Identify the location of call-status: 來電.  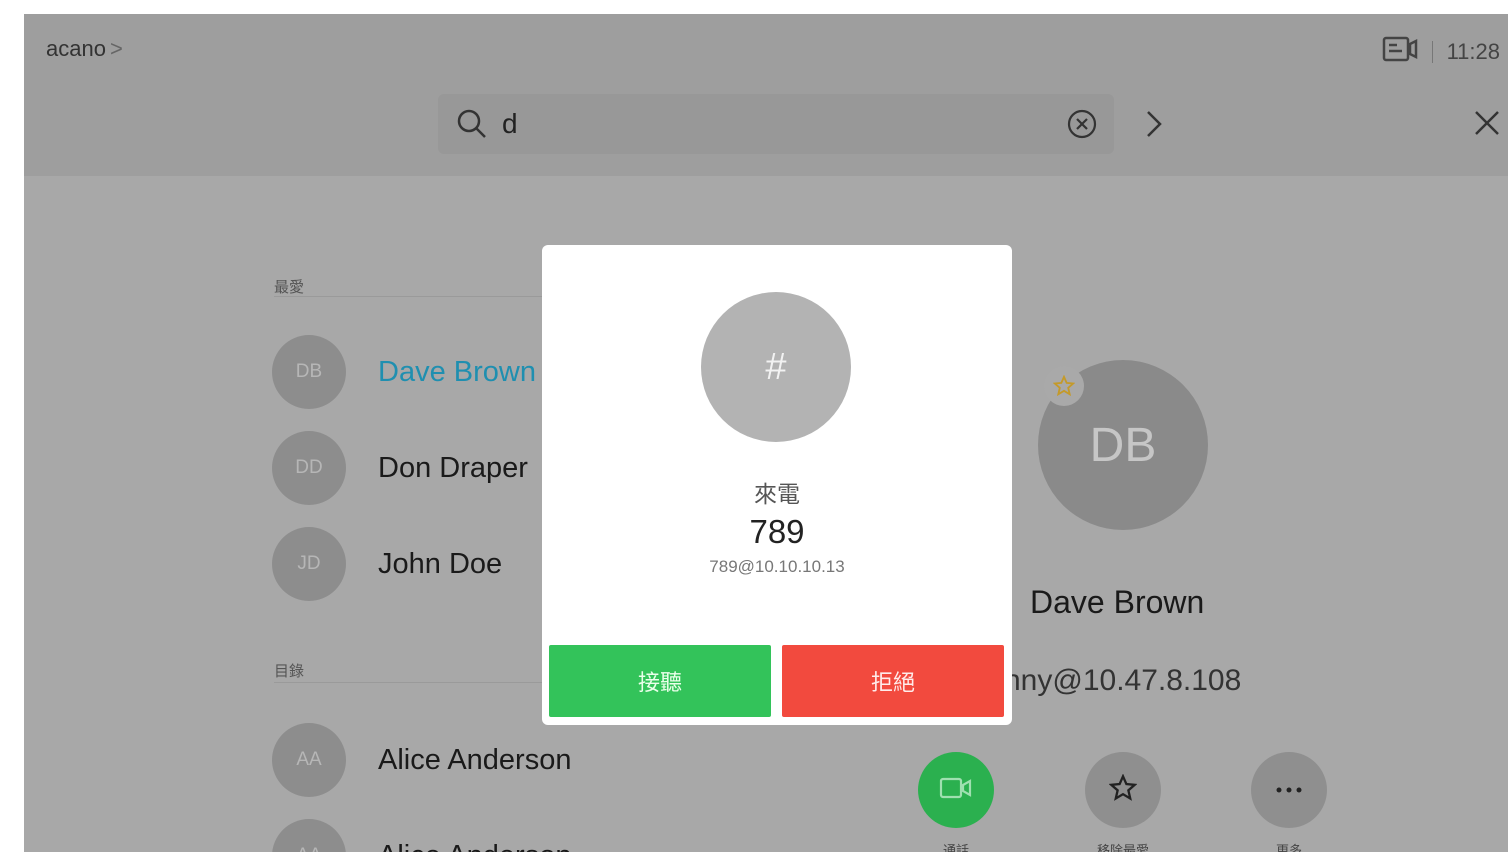
(777, 494).